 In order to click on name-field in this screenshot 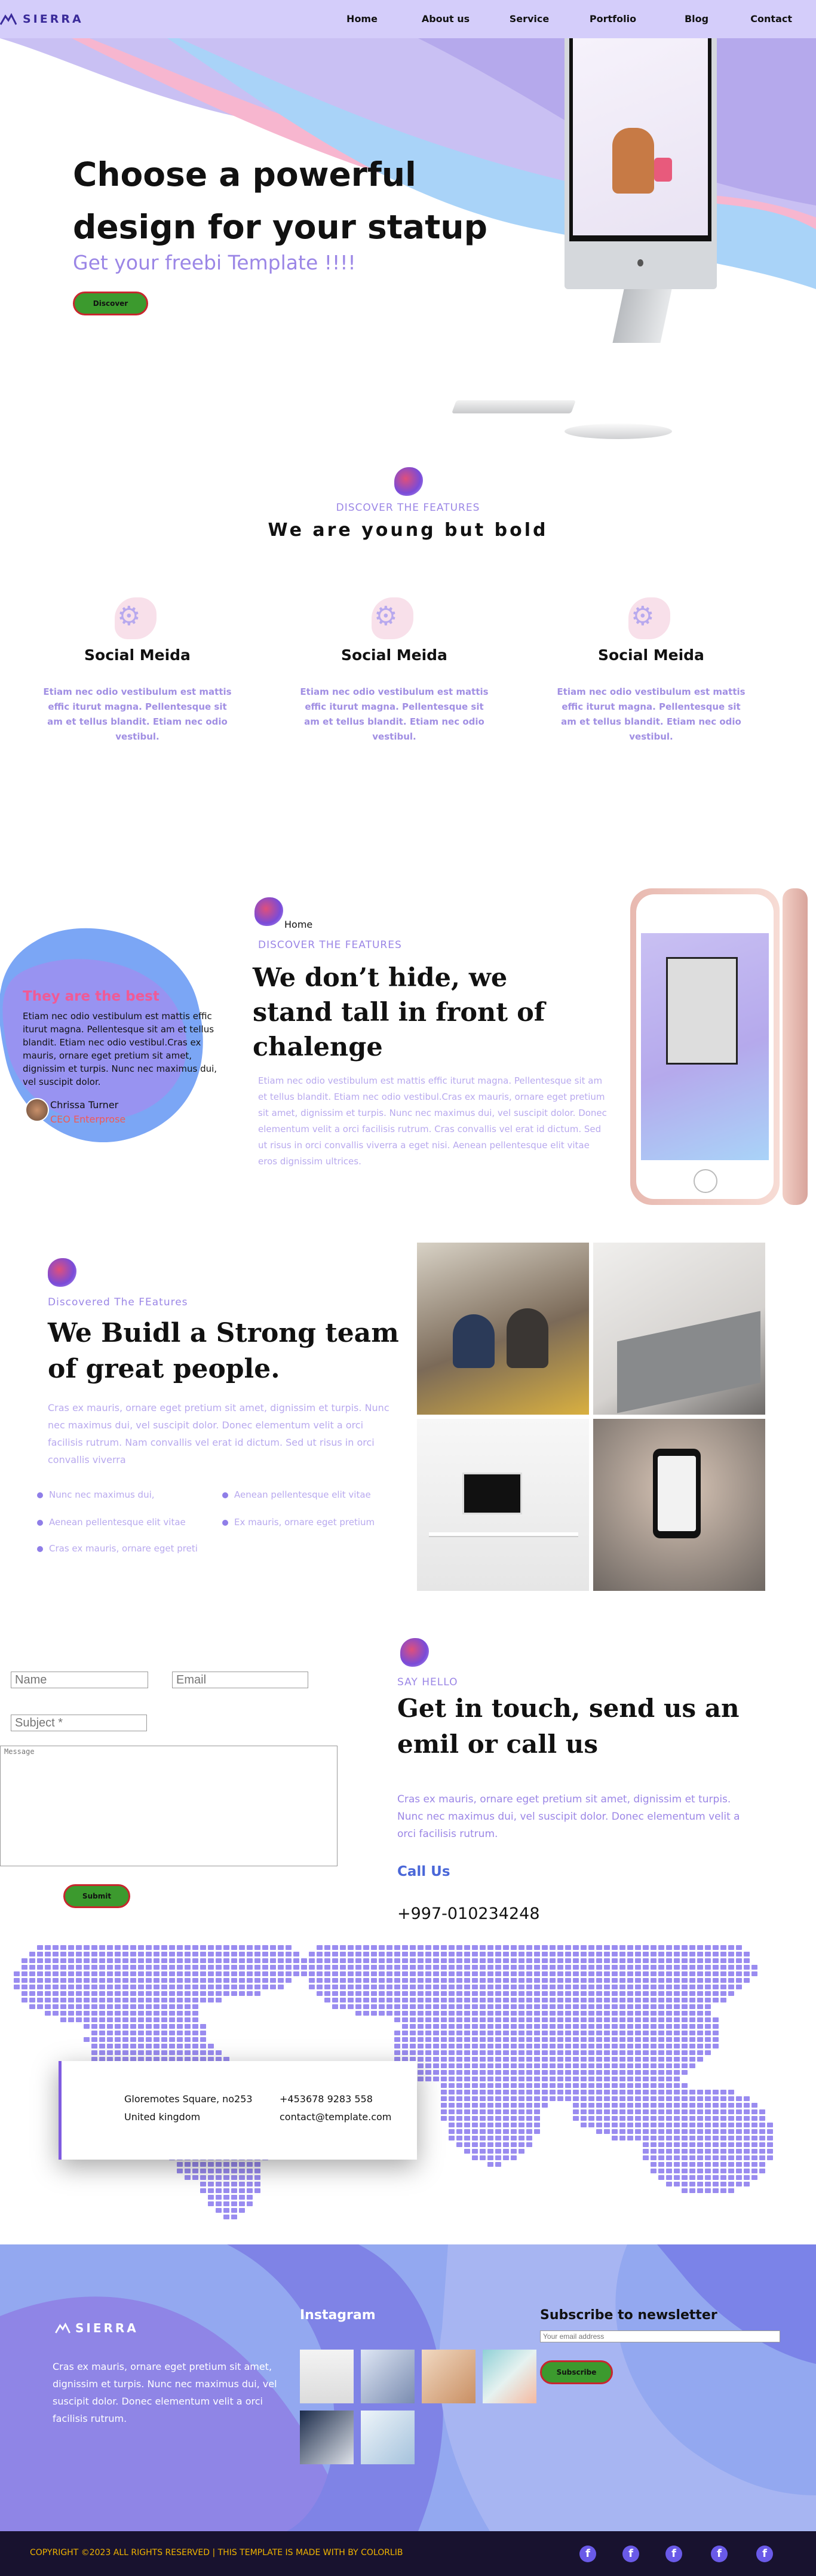, I will do `click(80, 1680)`.